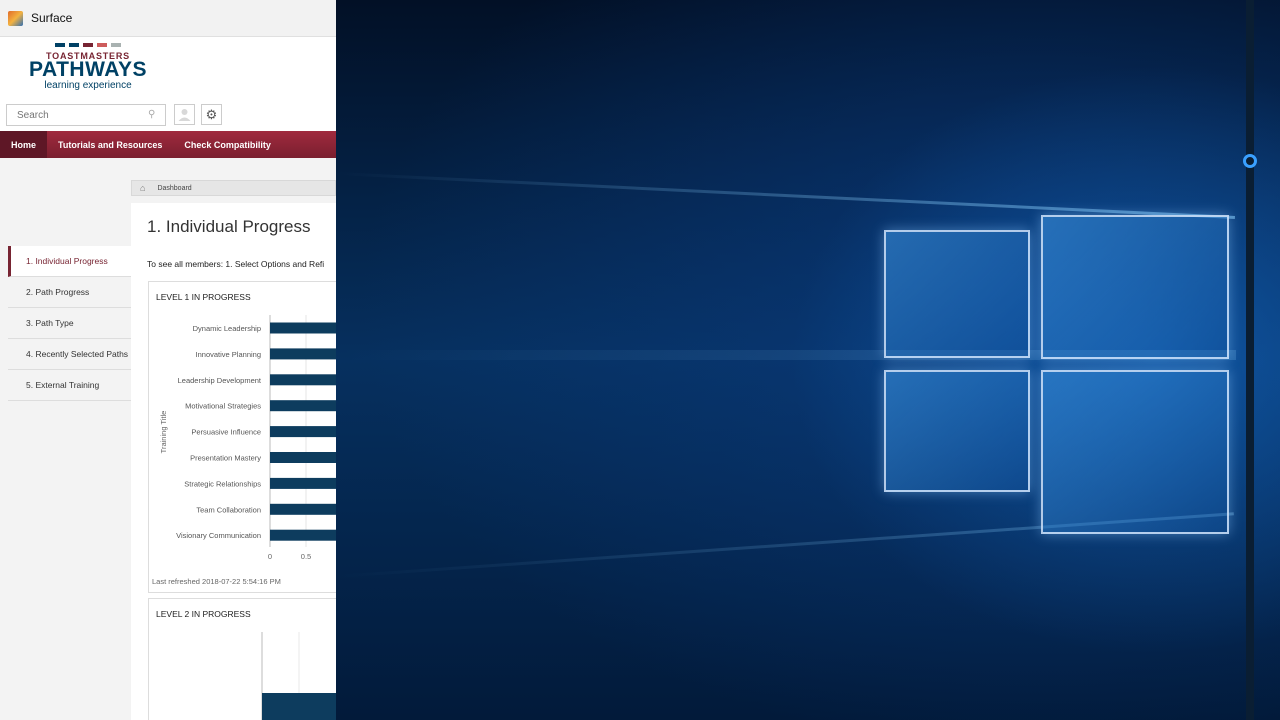  Describe the element at coordinates (223, 406) in the screenshot. I see `category-label: Motivational Strategies` at that location.